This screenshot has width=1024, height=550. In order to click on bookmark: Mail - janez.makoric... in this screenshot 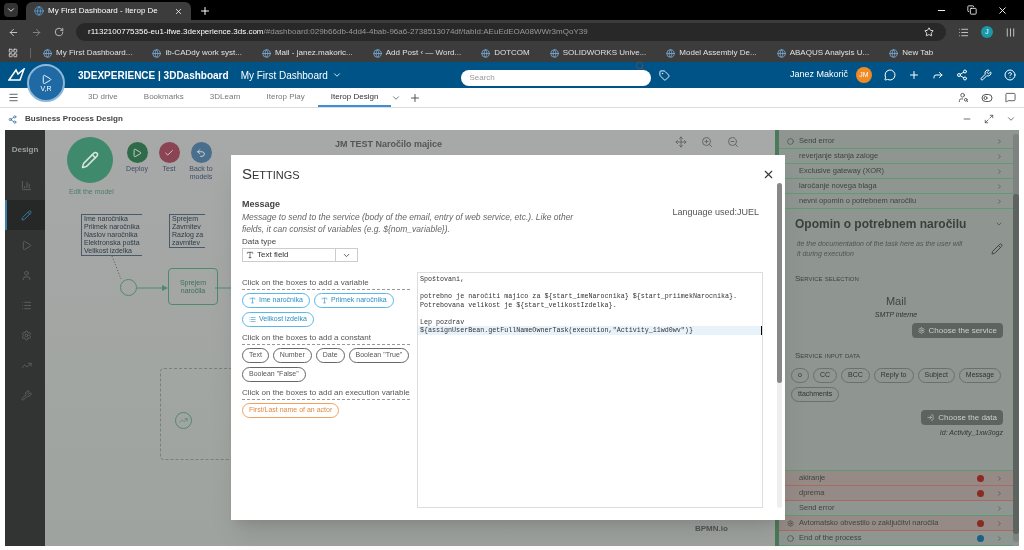, I will do `click(307, 53)`.